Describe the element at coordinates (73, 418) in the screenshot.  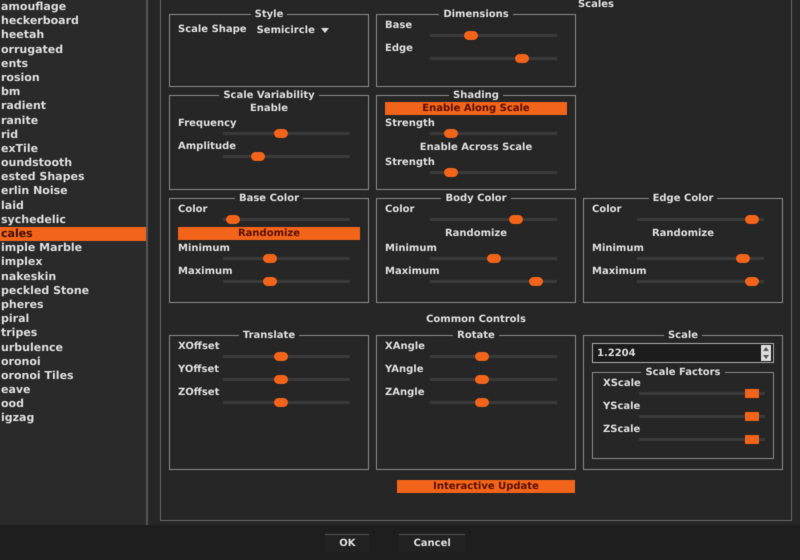
I see `texture-item: igzag` at that location.